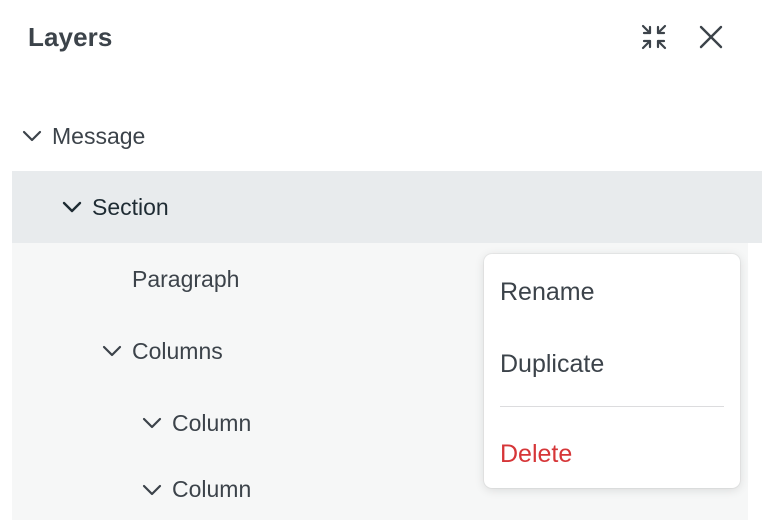 The height and width of the screenshot is (520, 762). Describe the element at coordinates (612, 364) in the screenshot. I see `duplicate-menu-item: Duplicate` at that location.